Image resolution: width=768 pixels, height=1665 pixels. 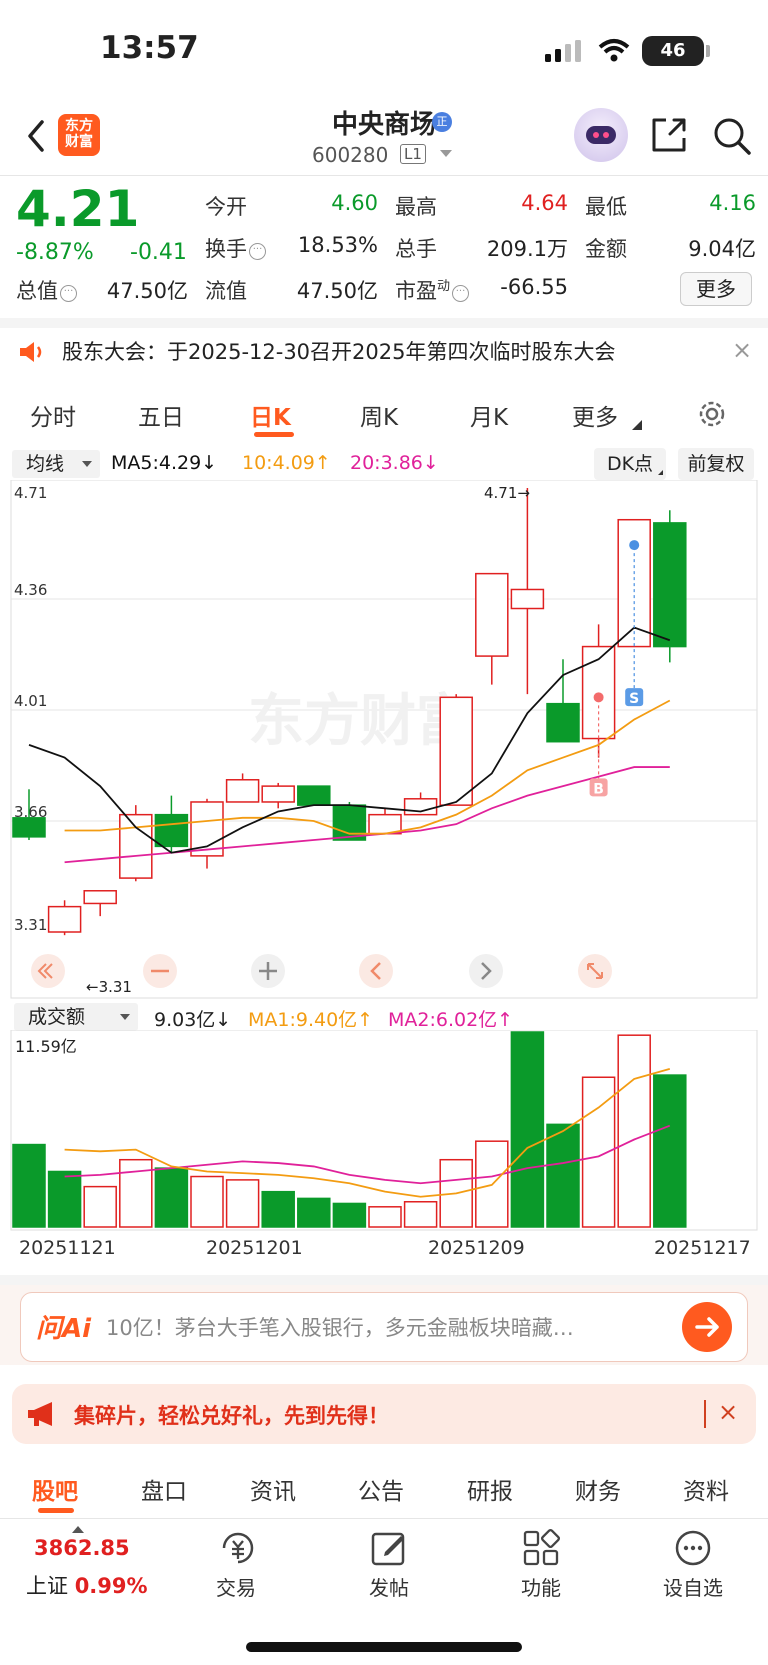 What do you see at coordinates (389, 1586) in the screenshot?
I see `nav-post: 发帖` at bounding box center [389, 1586].